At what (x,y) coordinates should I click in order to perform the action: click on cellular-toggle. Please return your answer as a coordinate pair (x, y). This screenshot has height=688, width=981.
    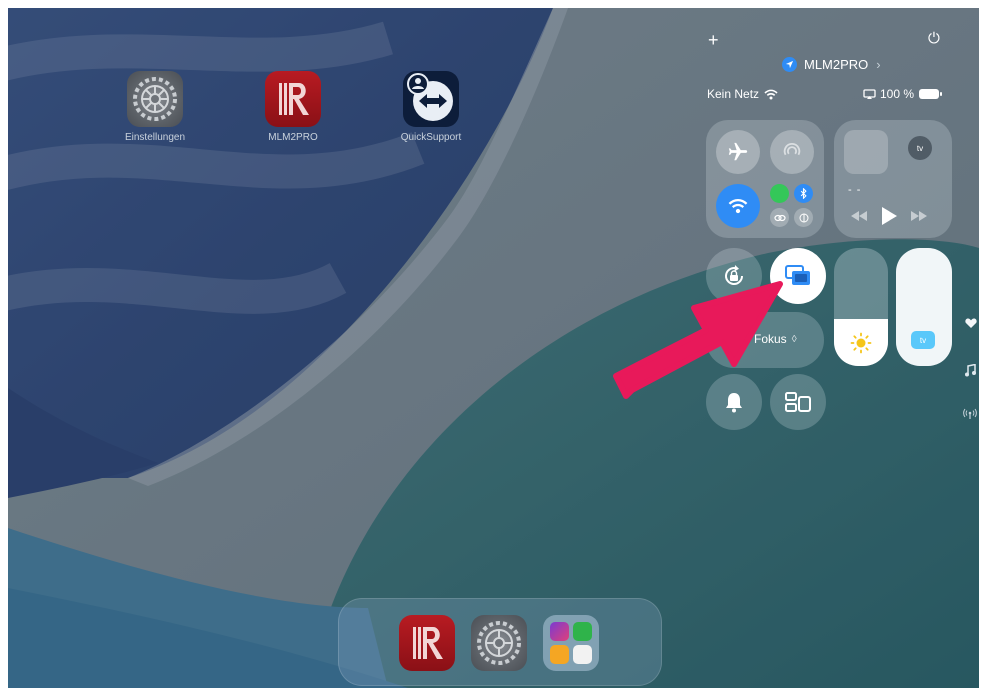
    Looking at the image, I should click on (779, 193).